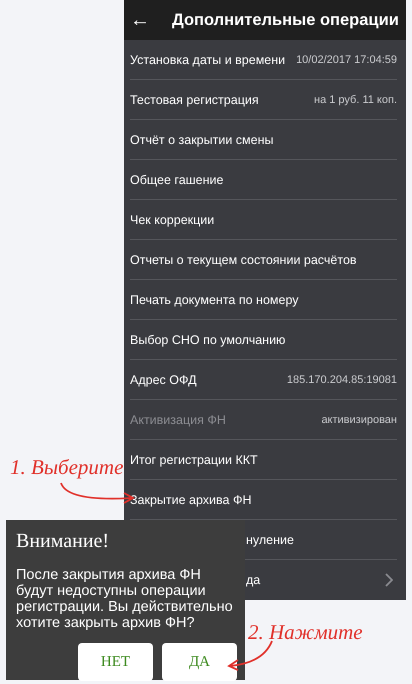  Describe the element at coordinates (125, 599) in the screenshot. I see `dialog-message: После закрытия архива ФН будут недоступны операции регистрации. Вы действительно хотите закрыть архив ФН?` at that location.